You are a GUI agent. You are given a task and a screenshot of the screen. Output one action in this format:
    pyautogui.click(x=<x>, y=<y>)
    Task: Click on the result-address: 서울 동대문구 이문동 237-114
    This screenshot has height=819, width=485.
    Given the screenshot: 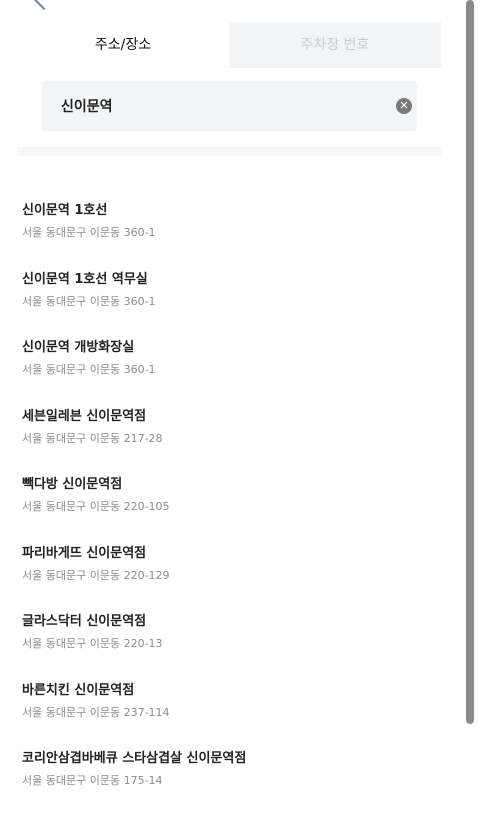 What is the action you would take?
    pyautogui.click(x=96, y=712)
    